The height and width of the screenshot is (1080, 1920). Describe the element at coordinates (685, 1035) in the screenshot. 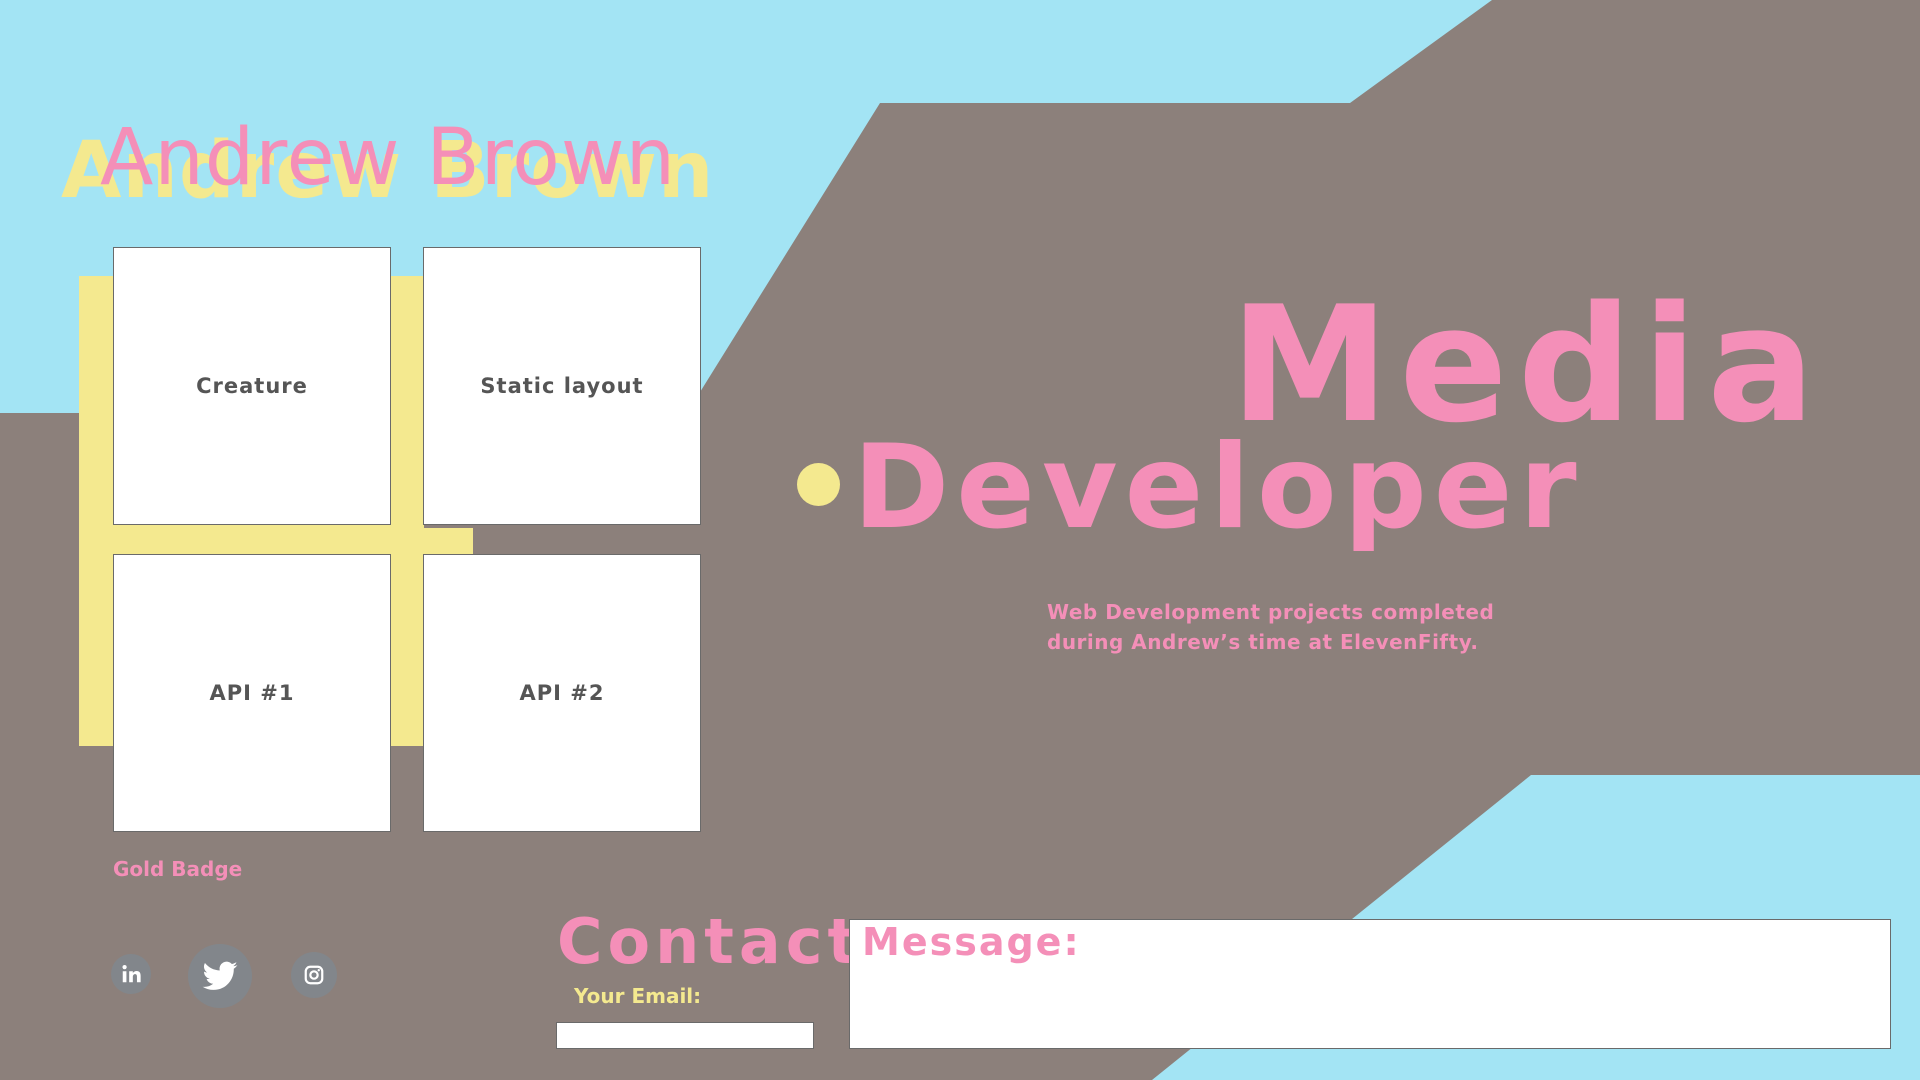

I see `email-input` at that location.